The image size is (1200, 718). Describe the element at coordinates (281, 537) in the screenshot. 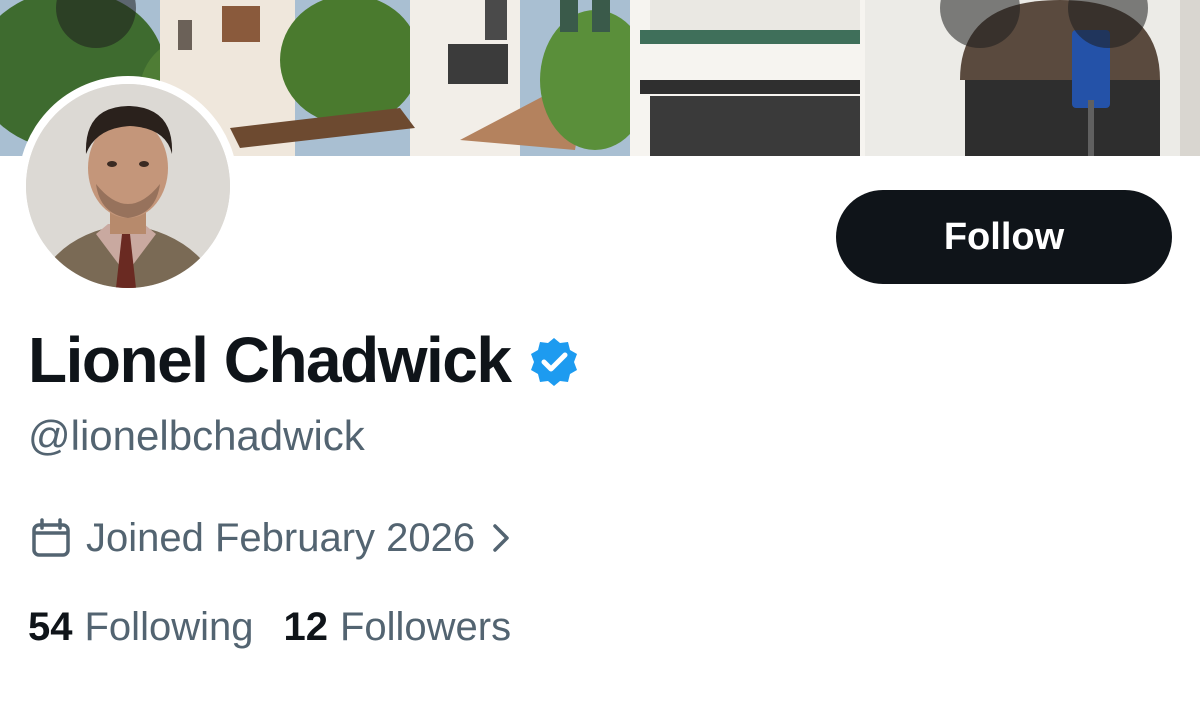

I see `joined-date-text: Joined February 2026` at that location.